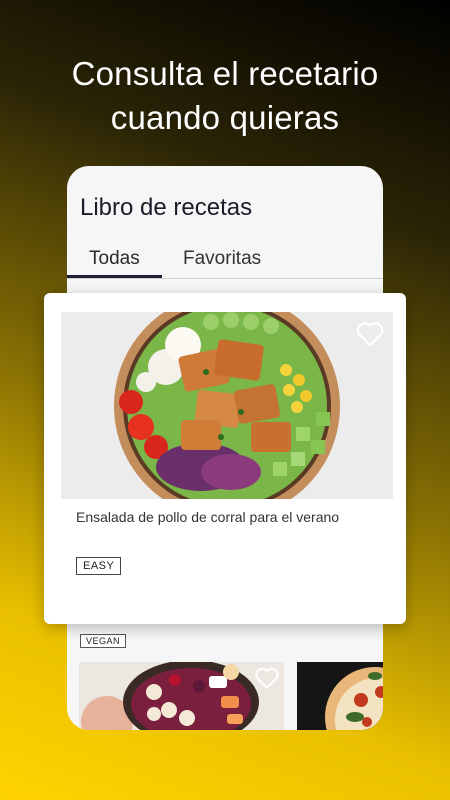 This screenshot has width=450, height=800. I want to click on headline: Consulta el recetario cuando quieras, so click(225, 96).